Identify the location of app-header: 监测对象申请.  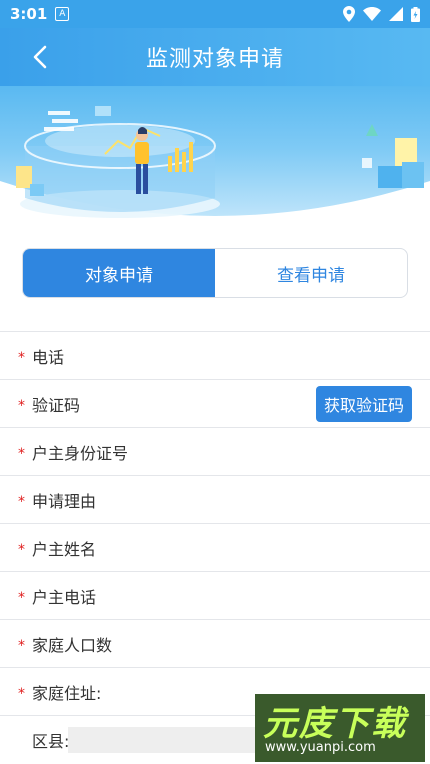
(215, 57).